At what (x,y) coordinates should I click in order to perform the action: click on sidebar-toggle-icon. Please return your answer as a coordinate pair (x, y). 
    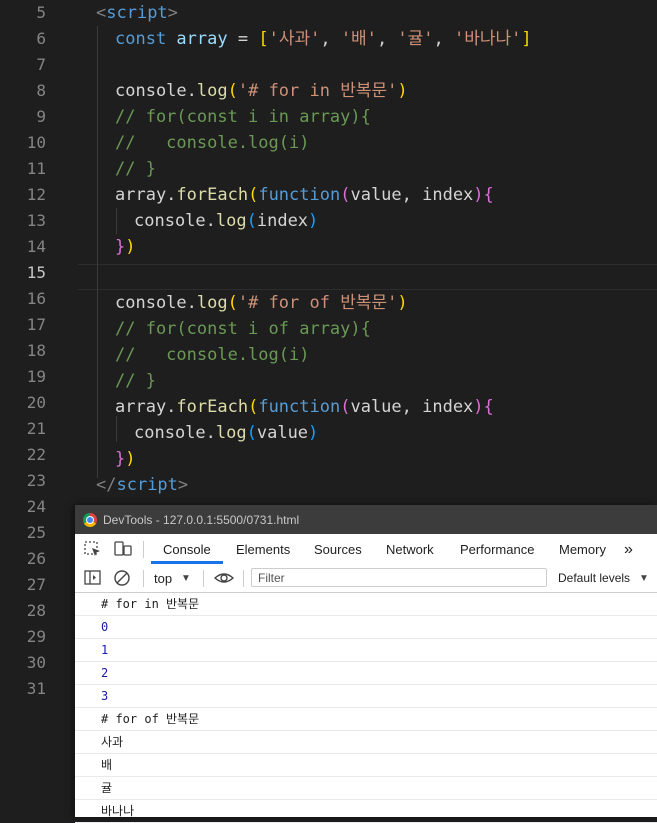
    Looking at the image, I should click on (93, 578).